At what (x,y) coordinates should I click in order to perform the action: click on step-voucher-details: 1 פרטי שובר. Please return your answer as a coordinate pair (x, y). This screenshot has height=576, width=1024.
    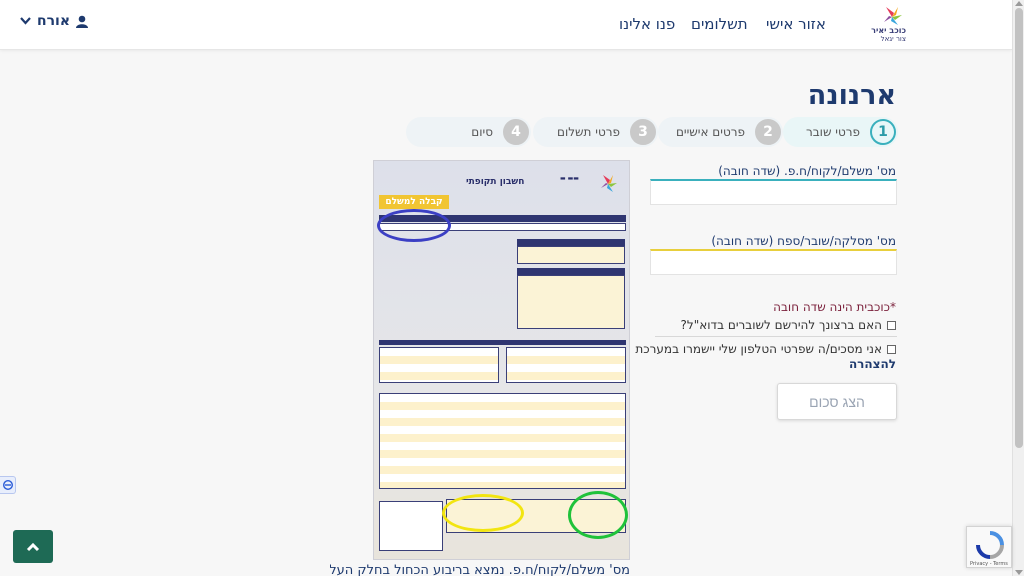
    Looking at the image, I should click on (840, 132).